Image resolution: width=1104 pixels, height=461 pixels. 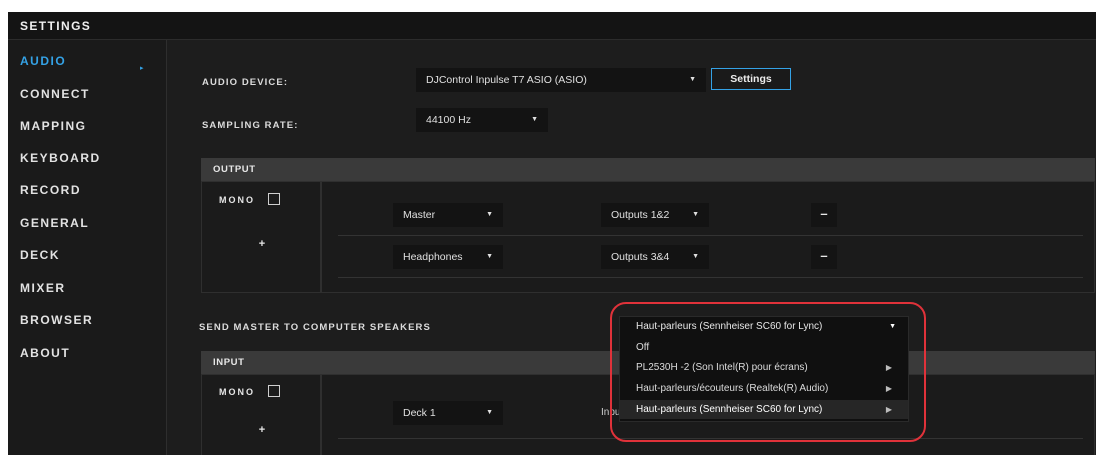 What do you see at coordinates (722, 367) in the screenshot?
I see `dropdown-option-label: PL2530H -2 (Son Intel(R) pour écrans)` at bounding box center [722, 367].